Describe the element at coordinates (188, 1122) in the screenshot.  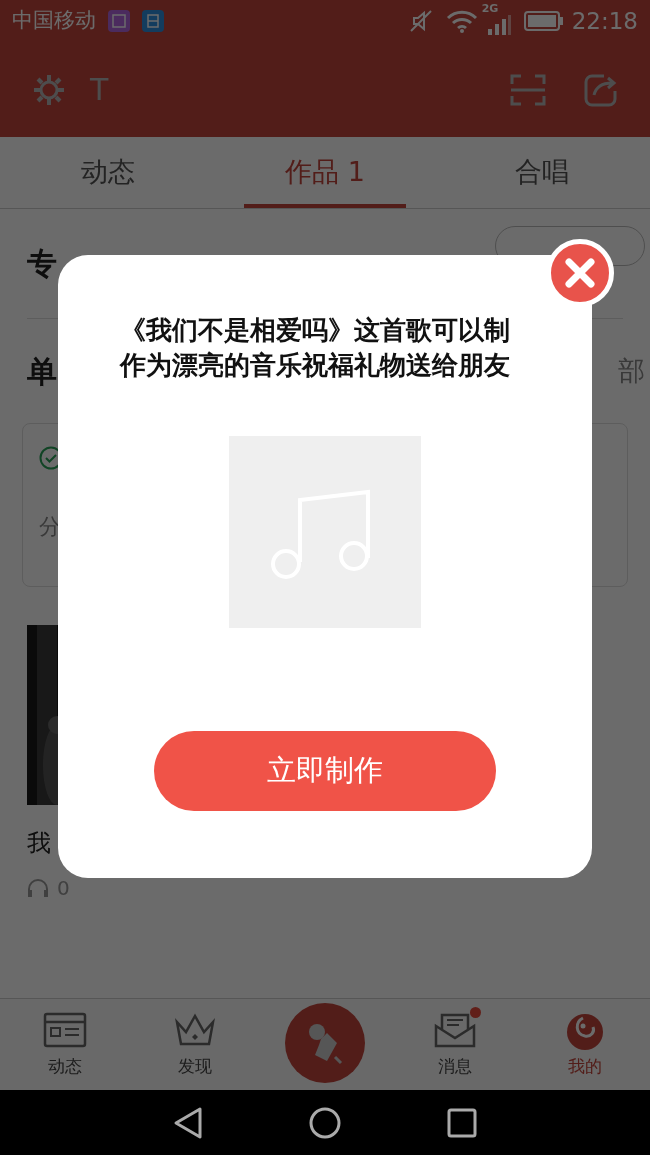
I see `back-icon` at that location.